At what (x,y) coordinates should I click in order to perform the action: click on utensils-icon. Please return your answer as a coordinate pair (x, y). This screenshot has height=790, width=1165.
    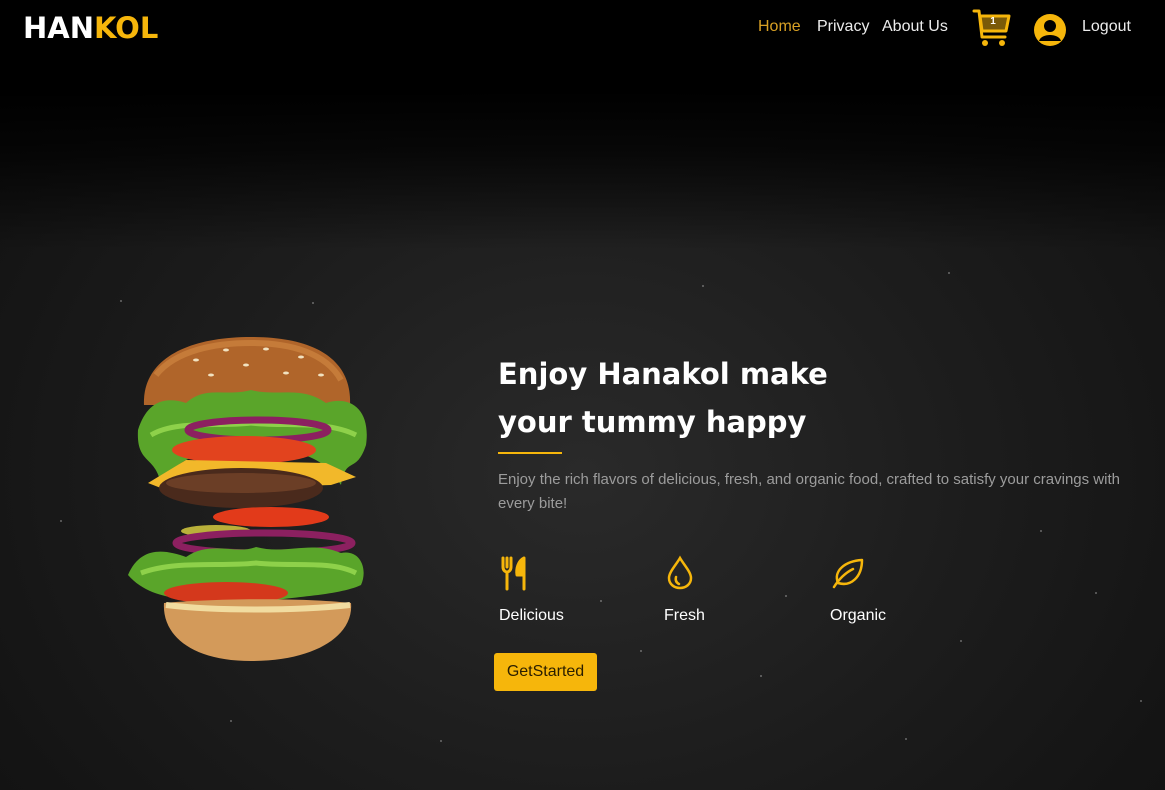
    Looking at the image, I should click on (513, 573).